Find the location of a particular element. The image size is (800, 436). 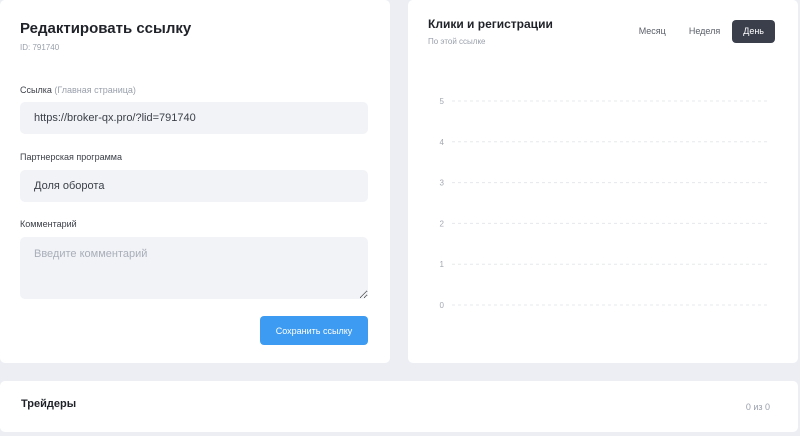

y-tick-label: 0 is located at coordinates (442, 305).